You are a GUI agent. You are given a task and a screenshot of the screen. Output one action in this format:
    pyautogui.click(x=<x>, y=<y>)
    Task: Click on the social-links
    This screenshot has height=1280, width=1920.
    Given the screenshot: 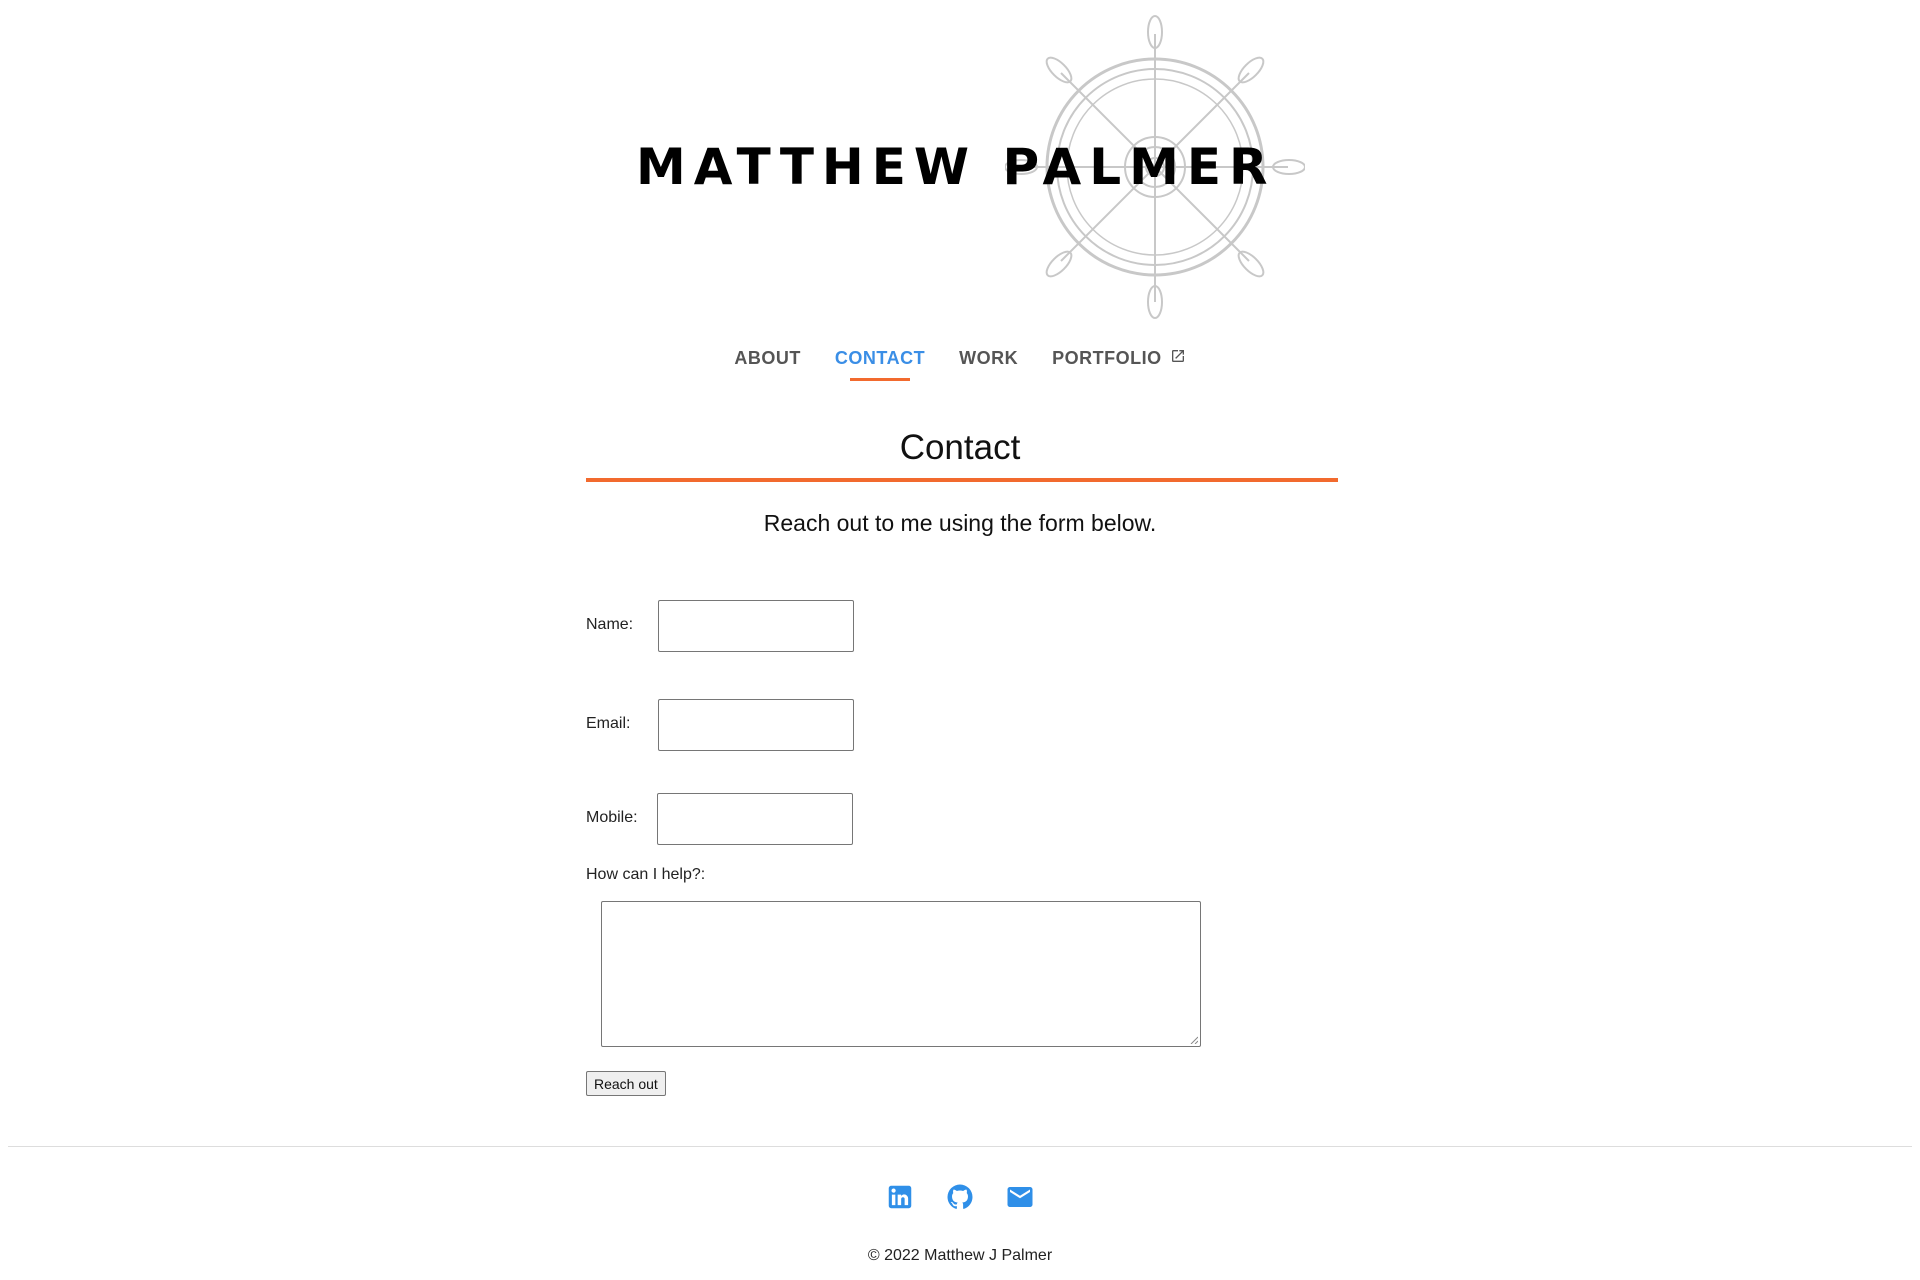 What is the action you would take?
    pyautogui.click(x=960, y=1197)
    